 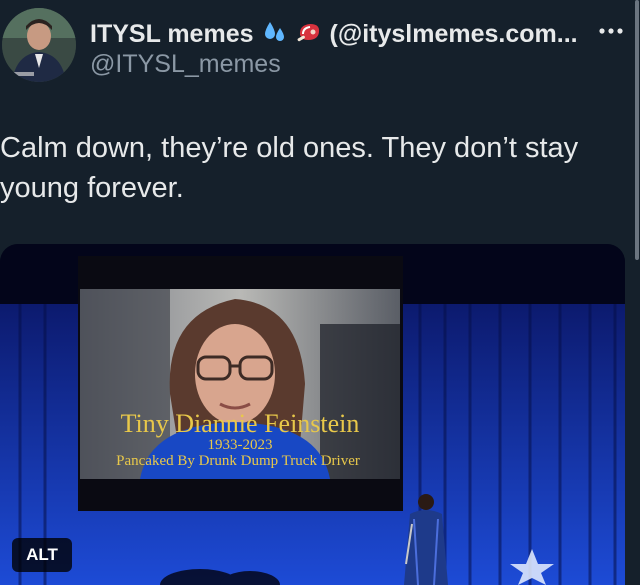 What do you see at coordinates (611, 31) in the screenshot?
I see `more-options-icon` at bounding box center [611, 31].